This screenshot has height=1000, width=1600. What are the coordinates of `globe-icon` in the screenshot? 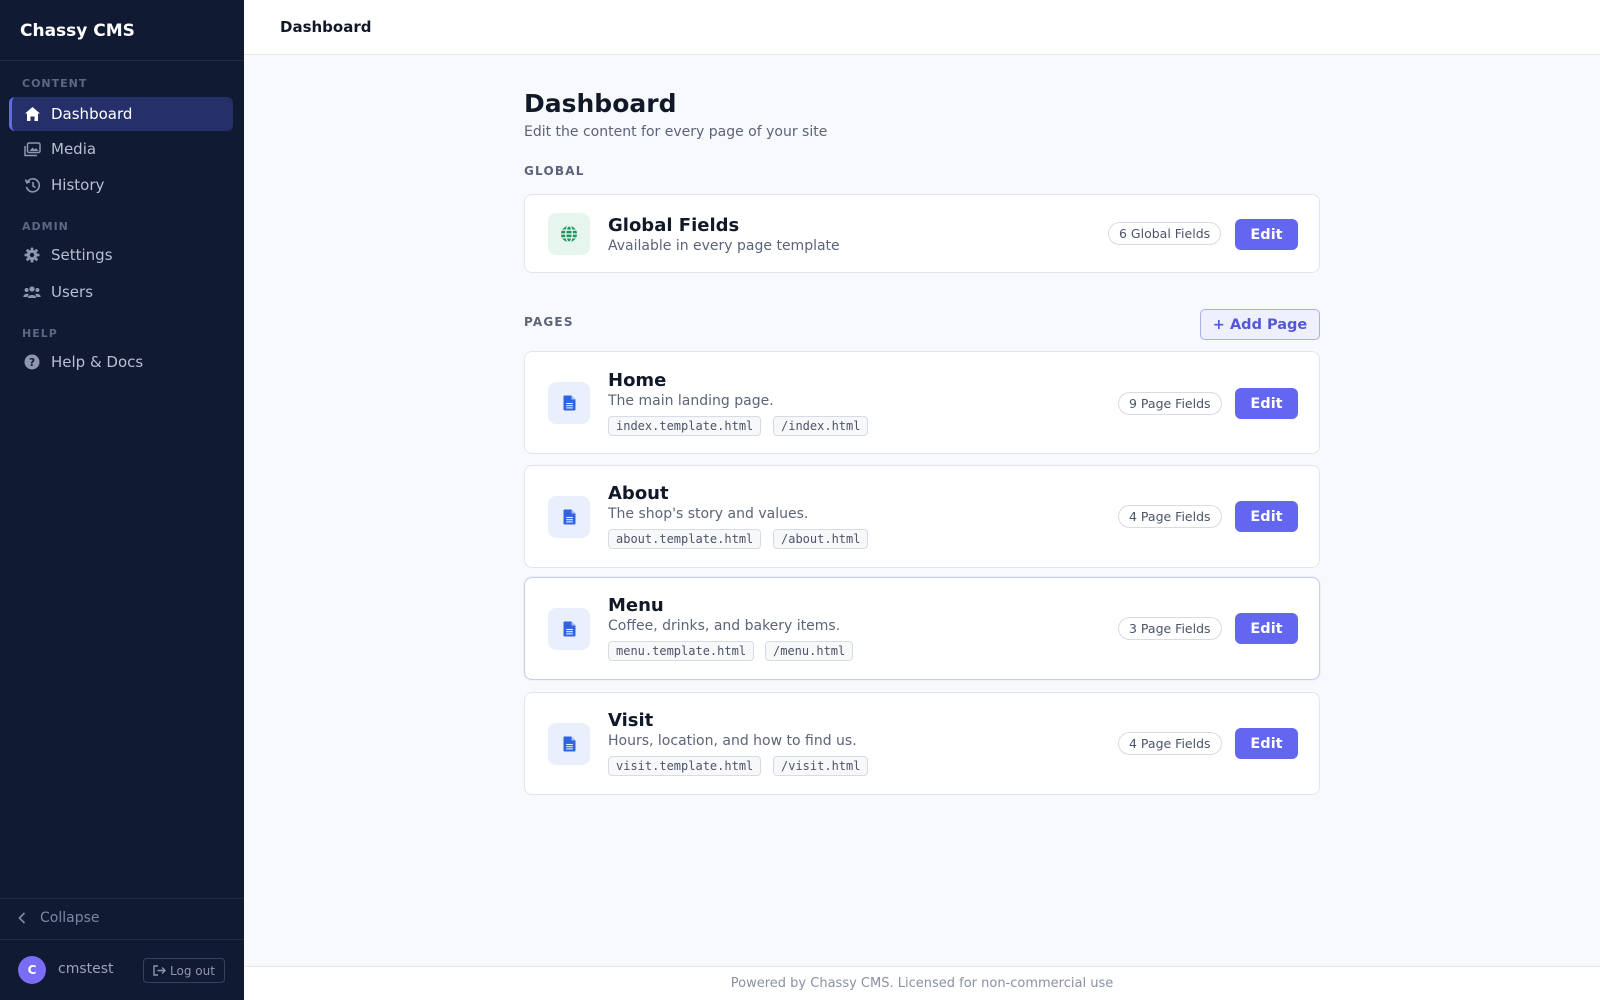 It's located at (569, 234).